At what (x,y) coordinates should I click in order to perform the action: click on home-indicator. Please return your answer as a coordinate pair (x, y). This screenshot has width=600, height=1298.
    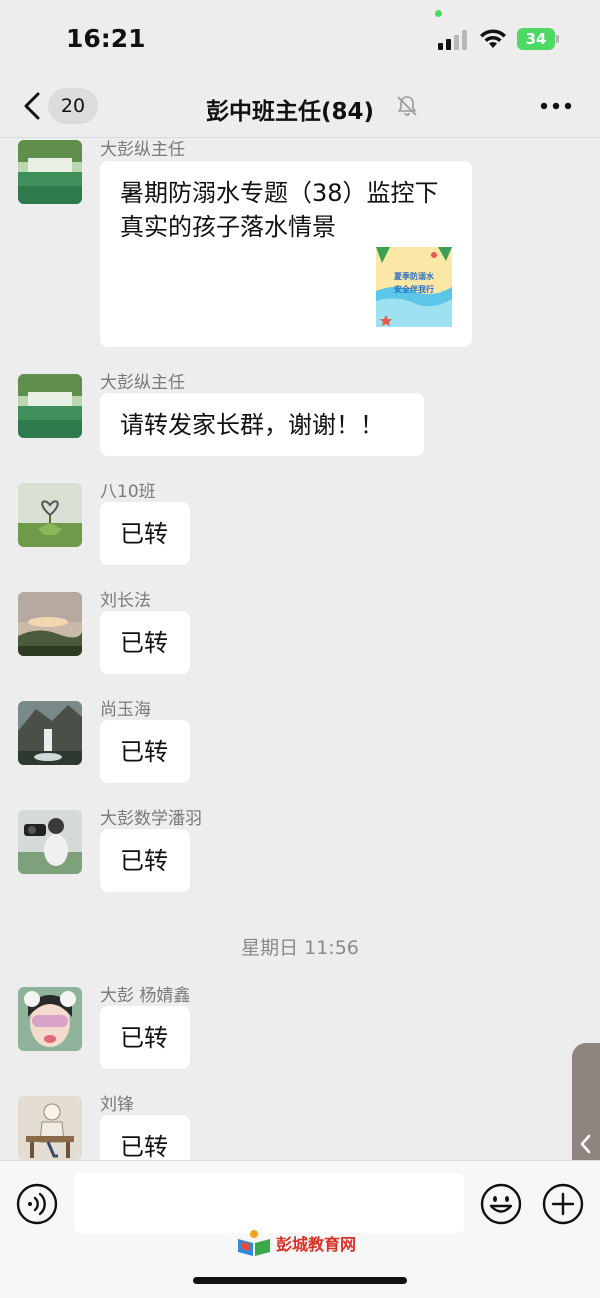
    Looking at the image, I should click on (300, 1280).